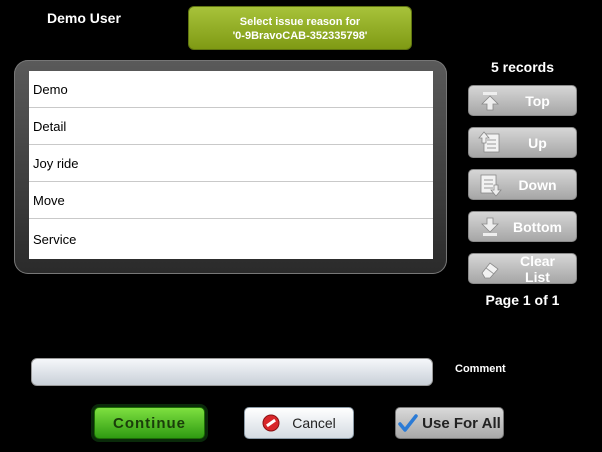 The width and height of the screenshot is (602, 452). I want to click on list-item: Service, so click(231, 239).